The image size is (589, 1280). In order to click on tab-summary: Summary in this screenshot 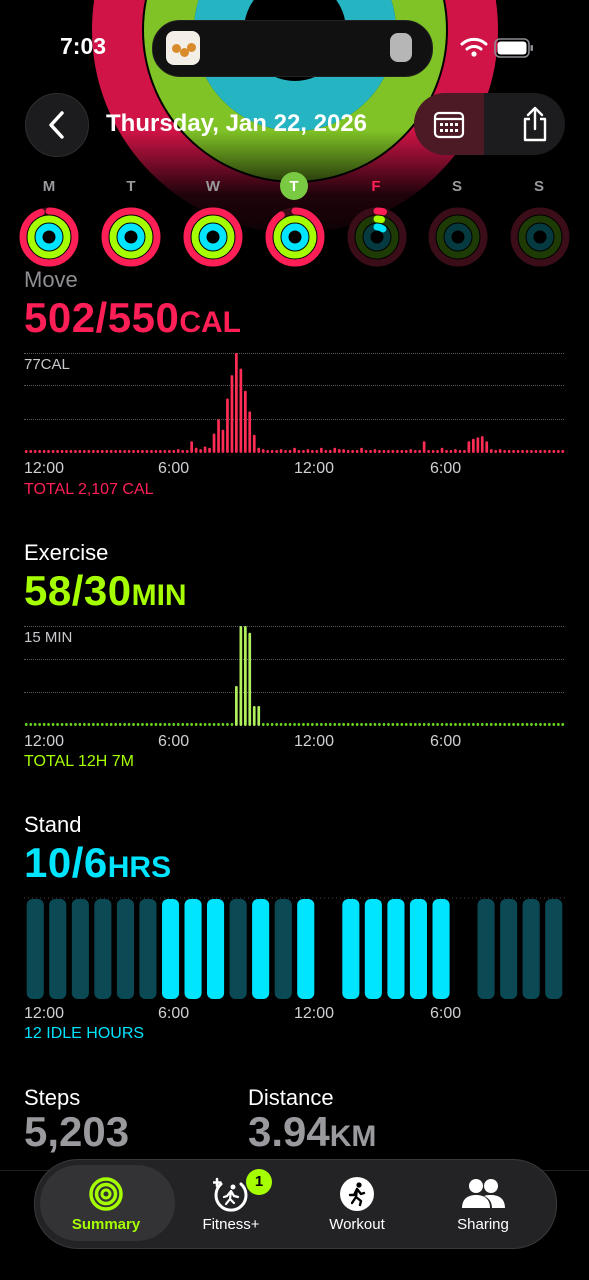, I will do `click(106, 1205)`.